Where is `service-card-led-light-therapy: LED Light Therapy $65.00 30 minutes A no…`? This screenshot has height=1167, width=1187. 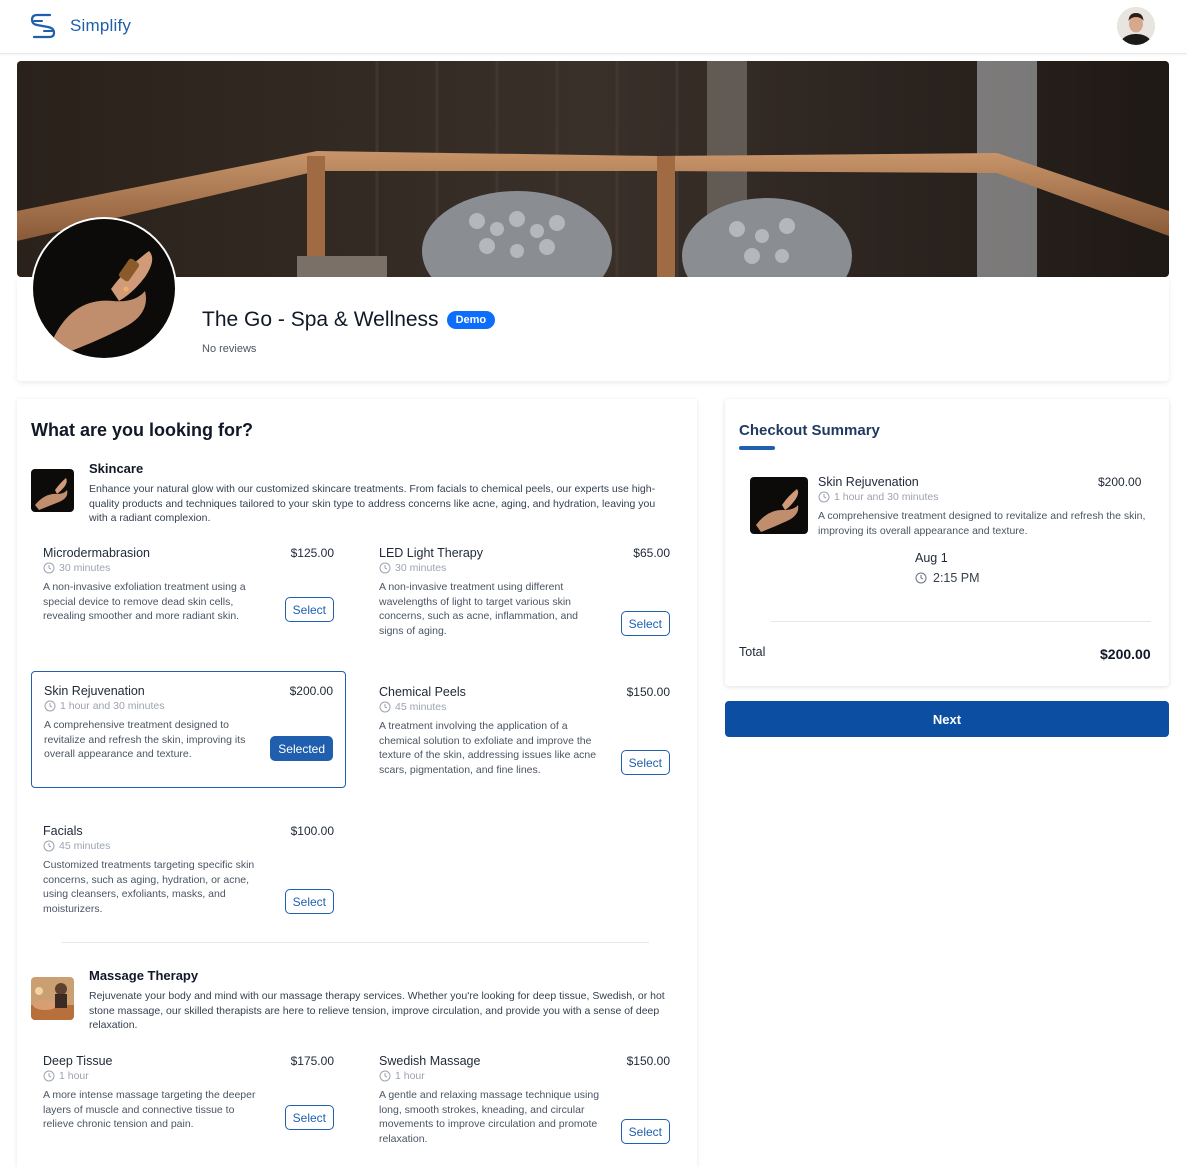
service-card-led-light-therapy: LED Light Therapy $65.00 30 minutes A no… is located at coordinates (524, 596).